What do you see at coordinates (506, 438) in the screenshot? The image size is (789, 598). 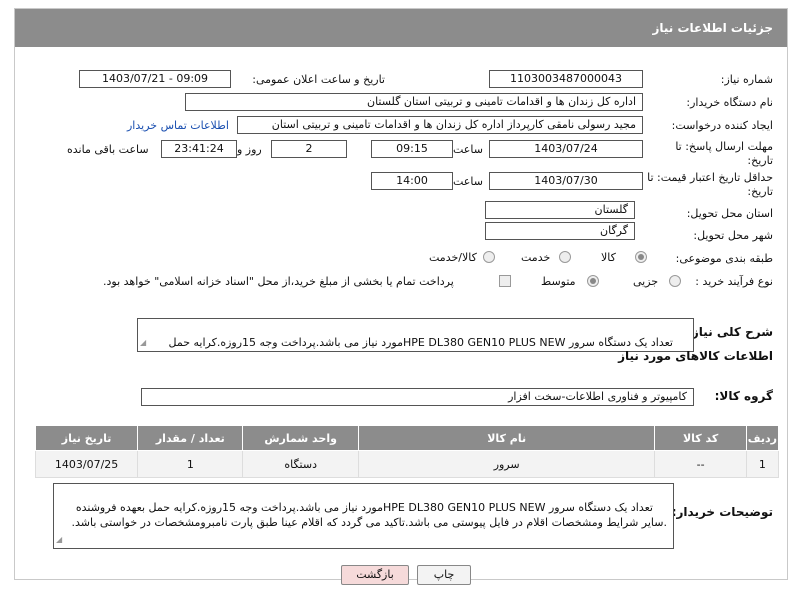 I see `col-item-name: نام کالا` at bounding box center [506, 438].